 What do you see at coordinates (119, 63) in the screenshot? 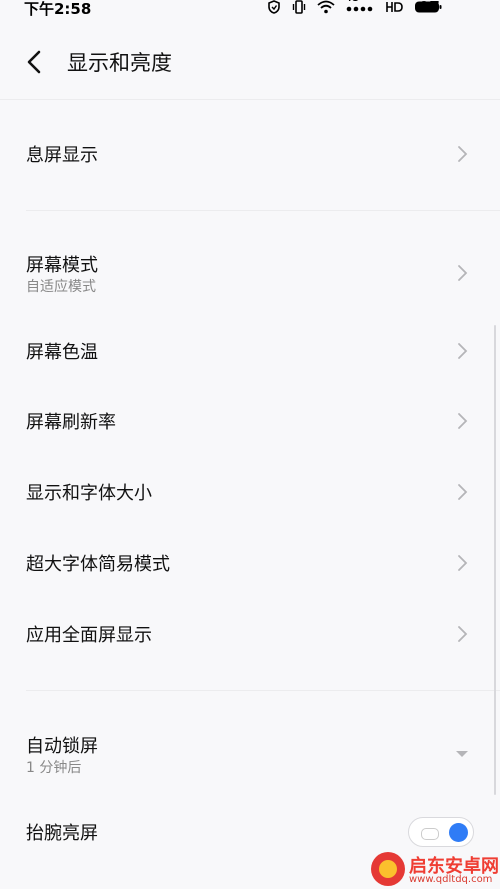
I see `page-title: 显示和亮度` at bounding box center [119, 63].